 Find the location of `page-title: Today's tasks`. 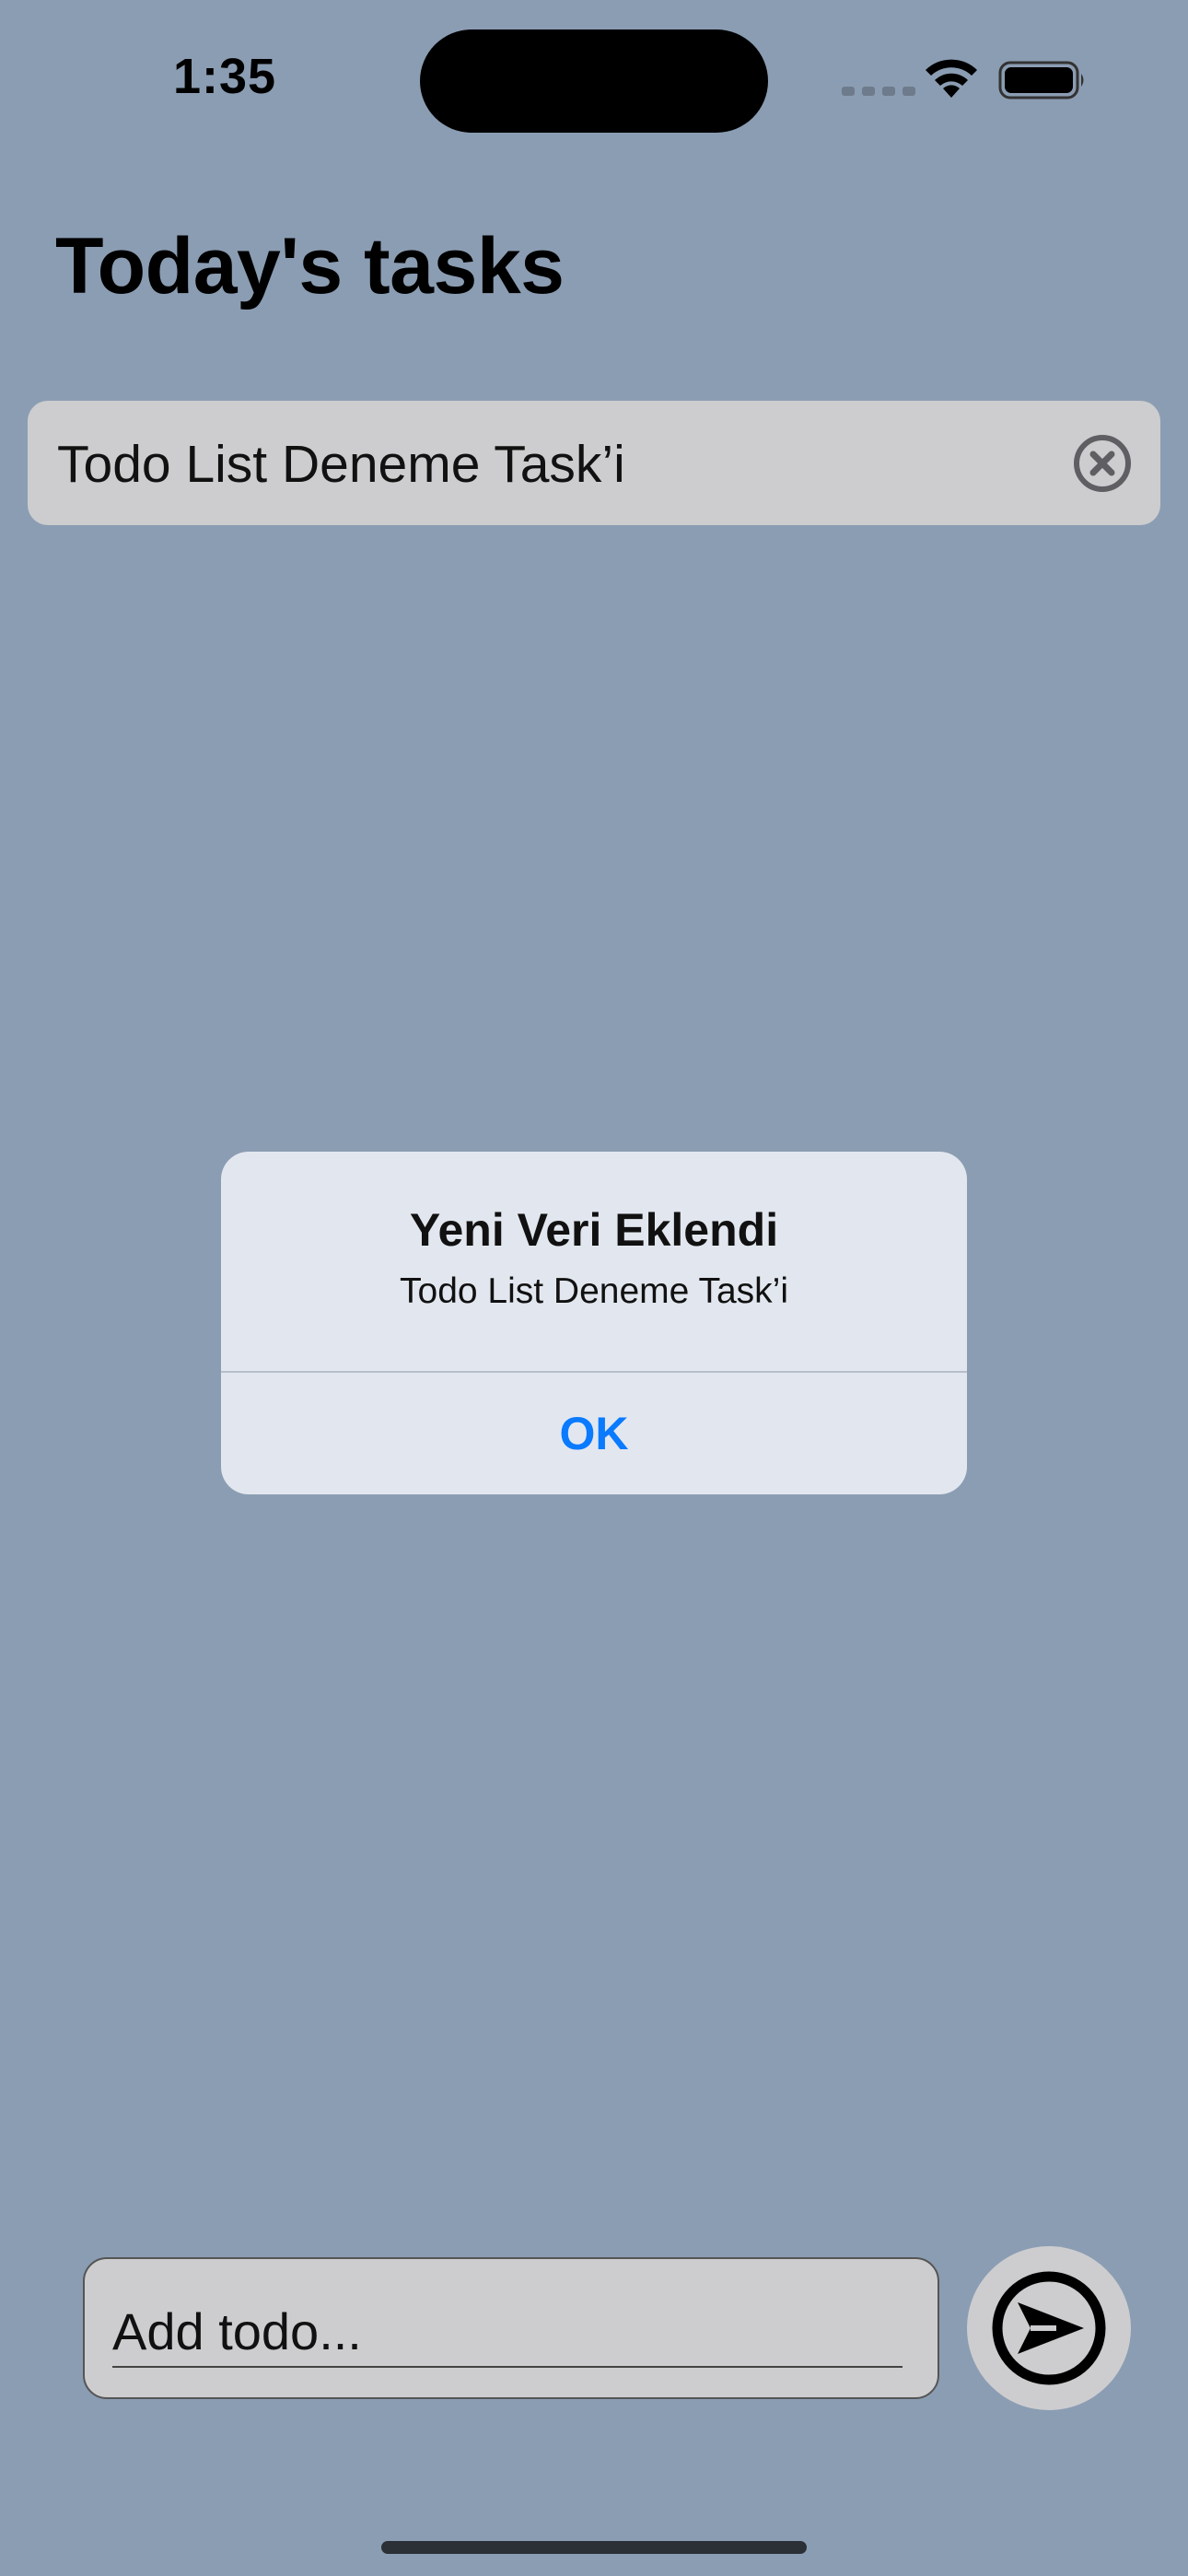

page-title: Today's tasks is located at coordinates (310, 266).